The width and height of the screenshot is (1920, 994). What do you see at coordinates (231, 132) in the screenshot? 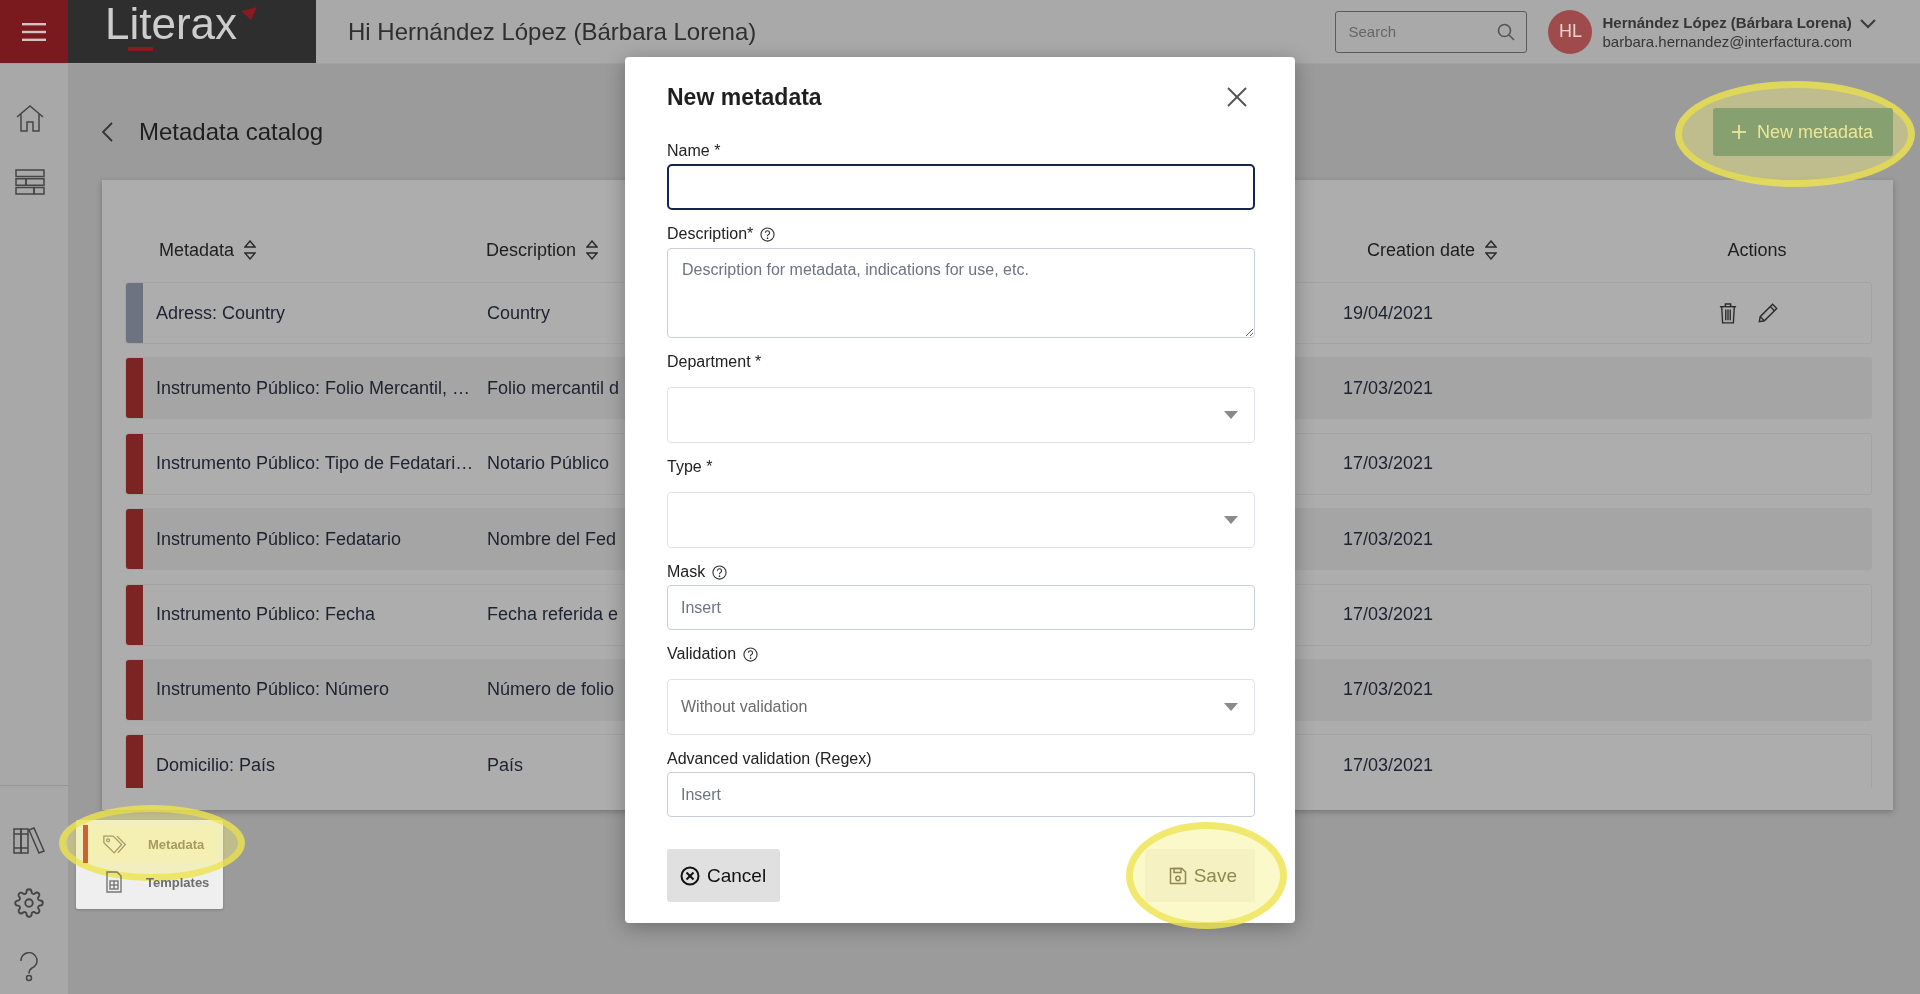
I see `page-title: Metadata catalog` at bounding box center [231, 132].